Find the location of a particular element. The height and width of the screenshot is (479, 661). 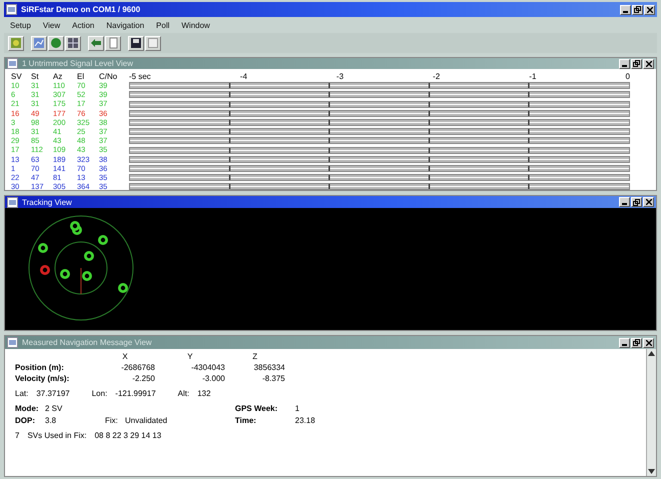

field-label: Time: is located at coordinates (246, 420).